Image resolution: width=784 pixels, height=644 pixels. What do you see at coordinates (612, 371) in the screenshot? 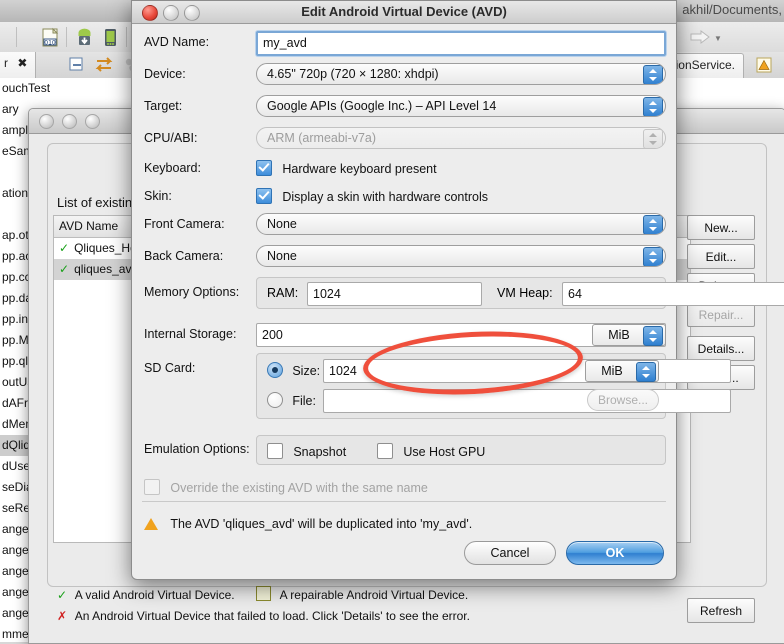
I see `sd-card-unit-value: MiB` at bounding box center [612, 371].